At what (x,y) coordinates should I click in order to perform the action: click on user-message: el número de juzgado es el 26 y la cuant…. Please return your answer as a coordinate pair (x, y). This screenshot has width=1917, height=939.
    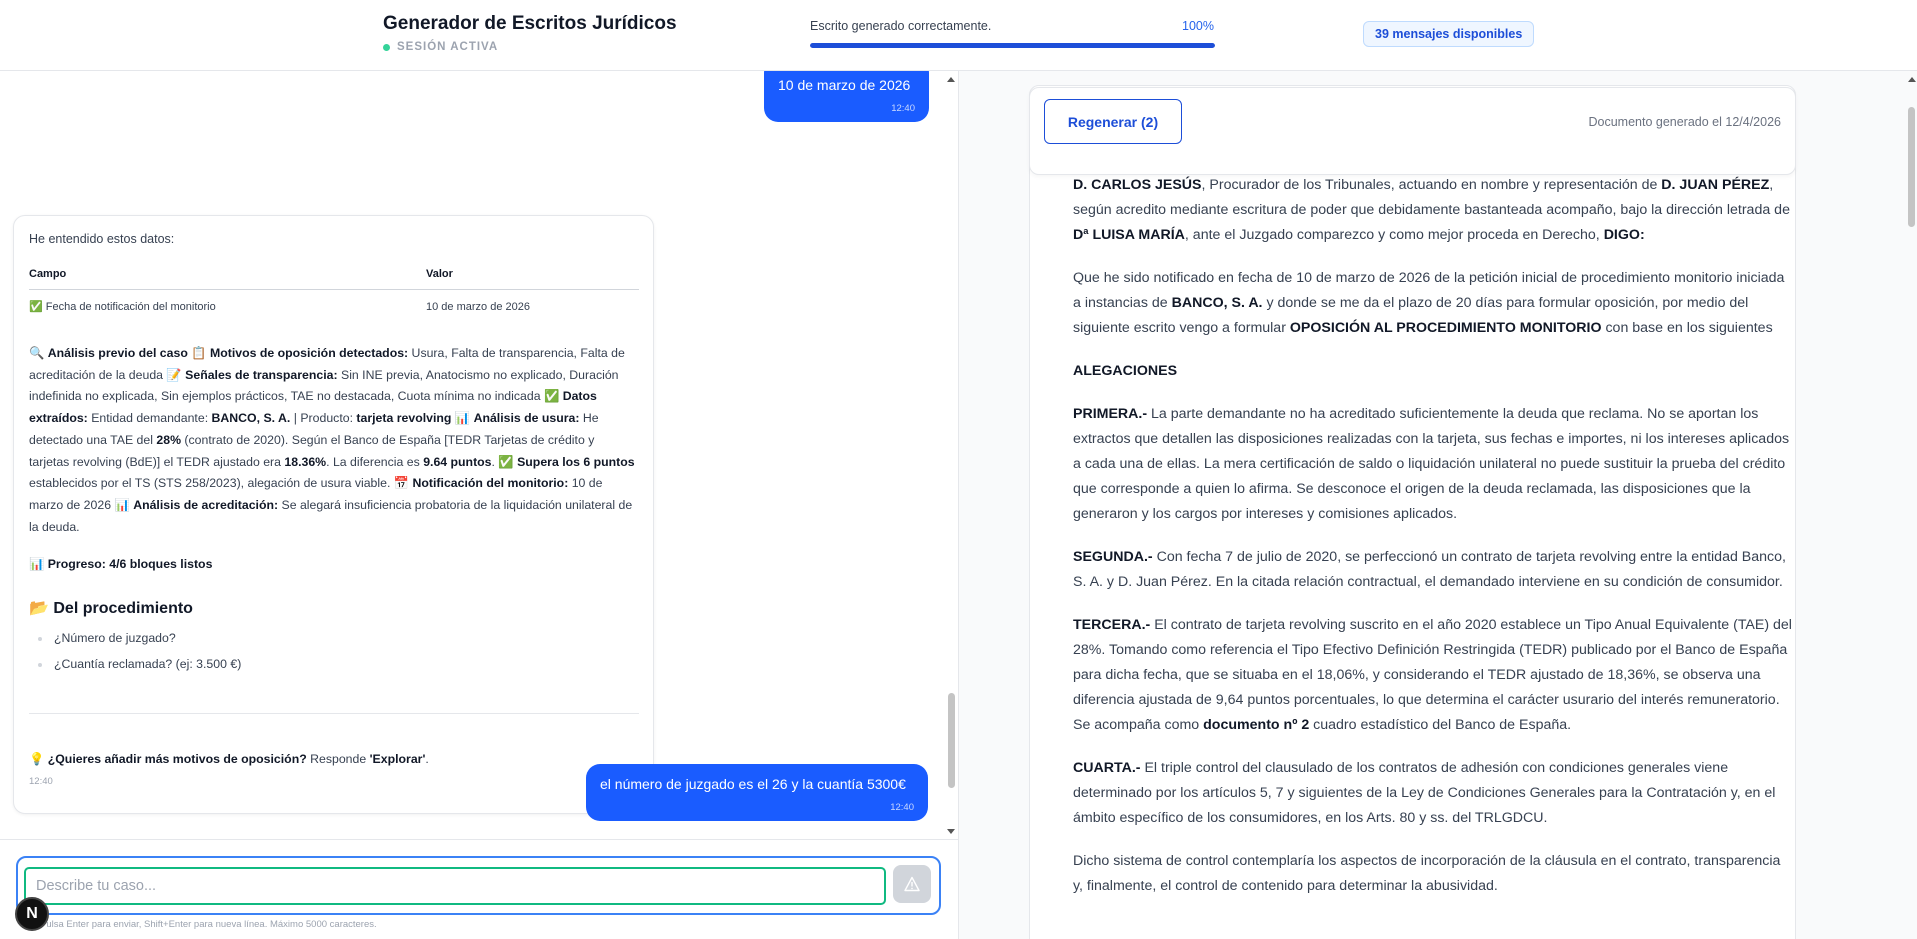
    Looking at the image, I should click on (757, 792).